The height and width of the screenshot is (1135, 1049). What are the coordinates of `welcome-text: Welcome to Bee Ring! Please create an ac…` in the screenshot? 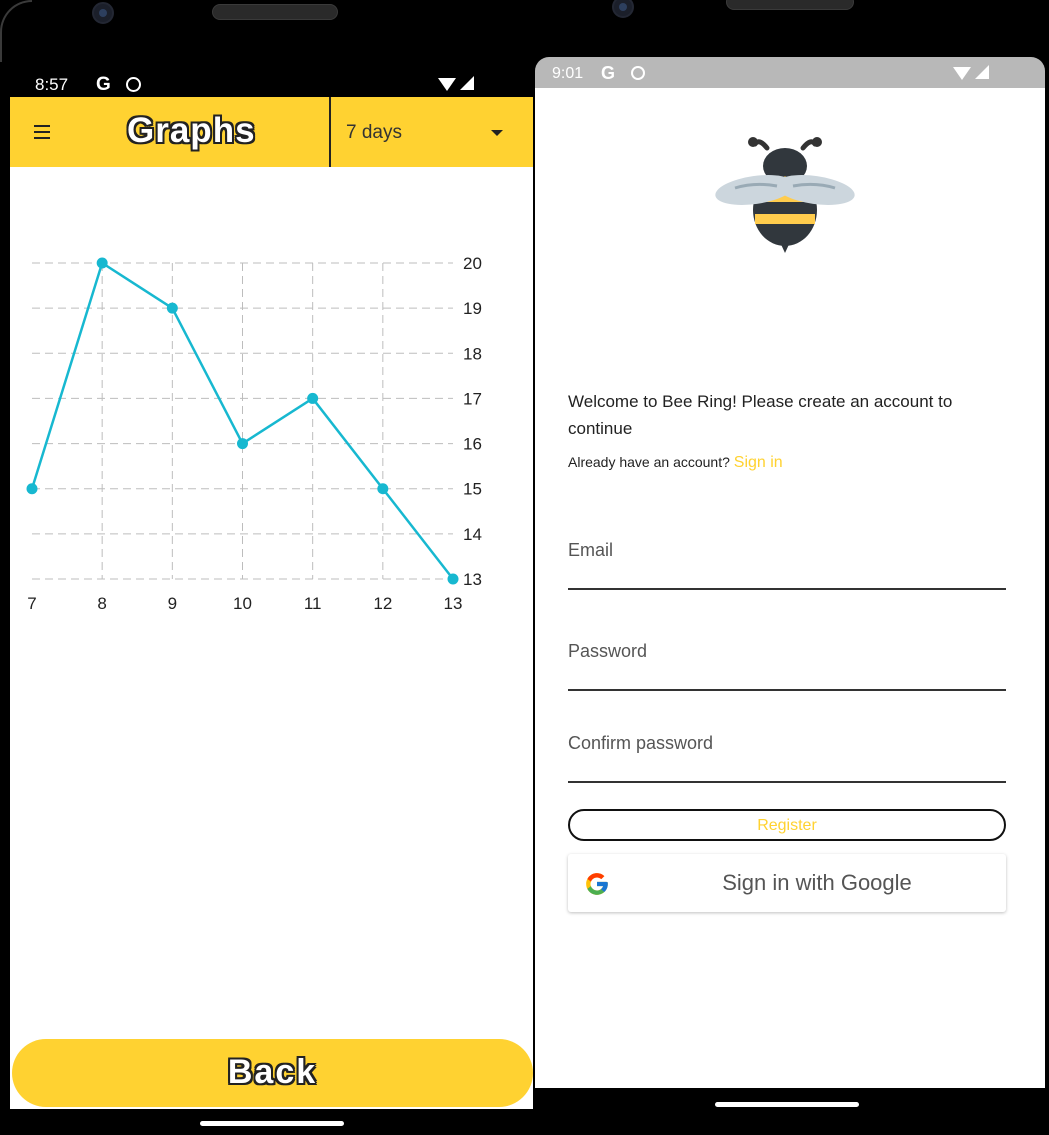 It's located at (760, 415).